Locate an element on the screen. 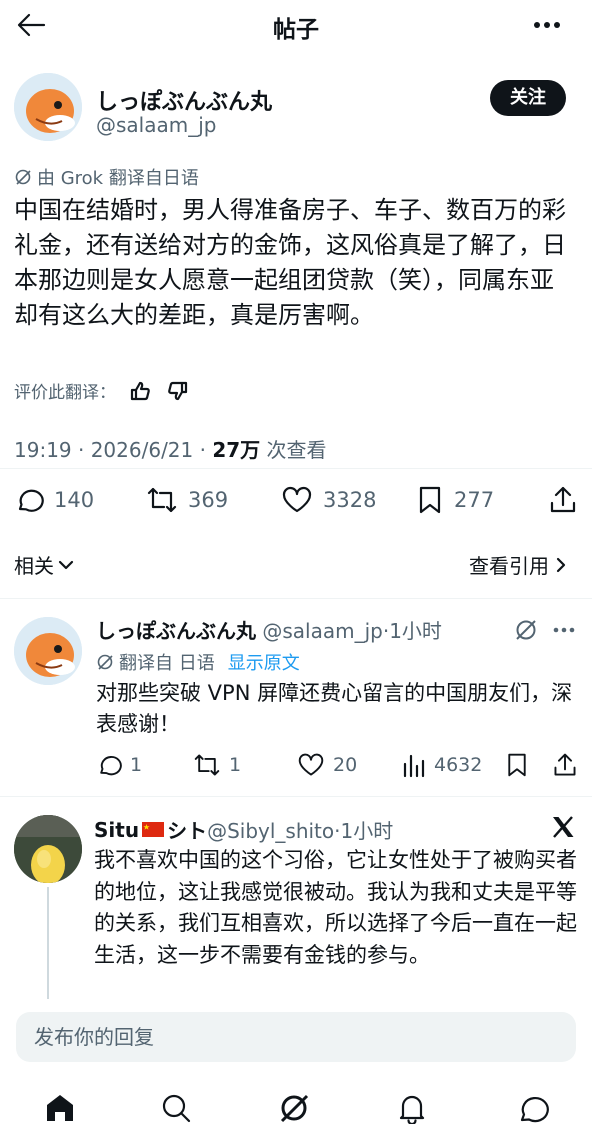 Image resolution: width=592 pixels, height=1132 pixels. views-count: 4632 is located at coordinates (458, 765).